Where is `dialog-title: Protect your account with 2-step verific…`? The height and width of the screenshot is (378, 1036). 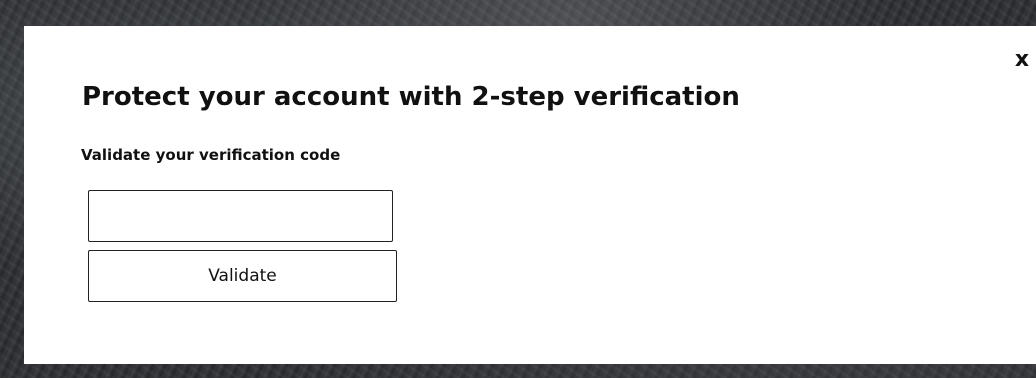 dialog-title: Protect your account with 2-step verific… is located at coordinates (411, 97).